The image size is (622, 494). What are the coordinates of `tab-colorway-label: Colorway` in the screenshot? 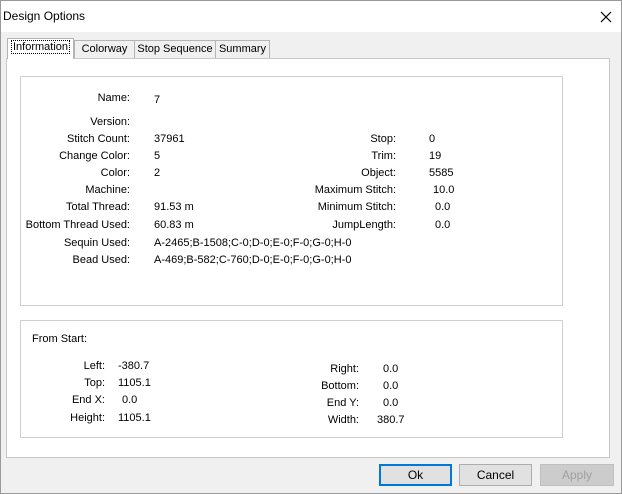 It's located at (104, 49).